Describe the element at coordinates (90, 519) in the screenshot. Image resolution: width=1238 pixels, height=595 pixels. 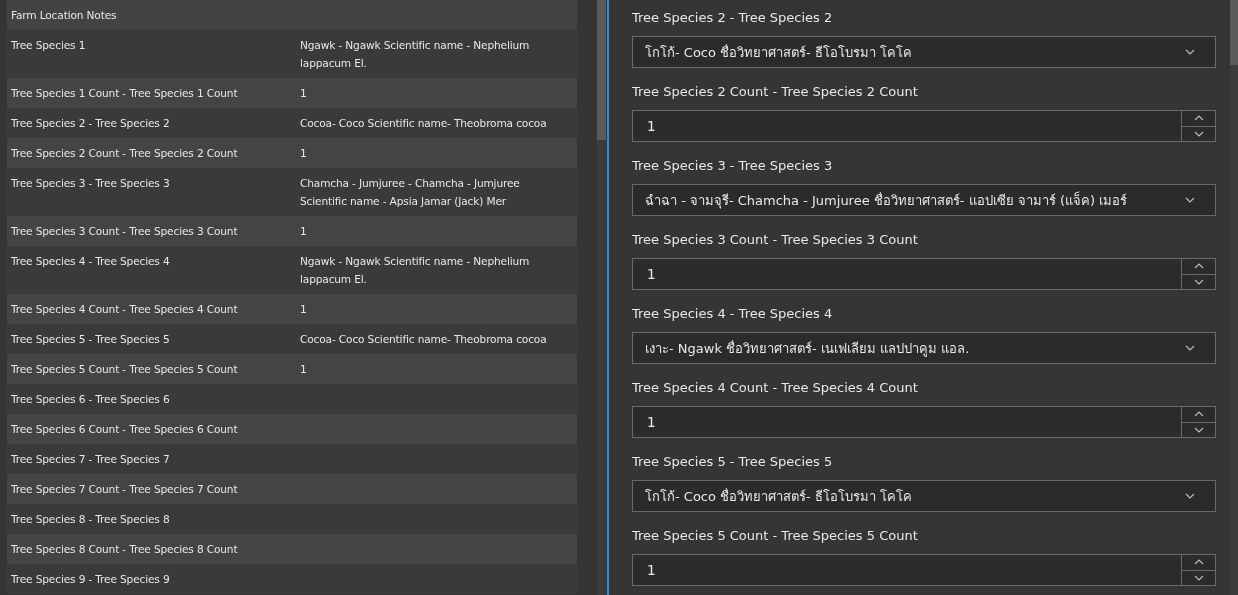
I see `field-label: Tree Species 8 - Tree Species 8` at that location.